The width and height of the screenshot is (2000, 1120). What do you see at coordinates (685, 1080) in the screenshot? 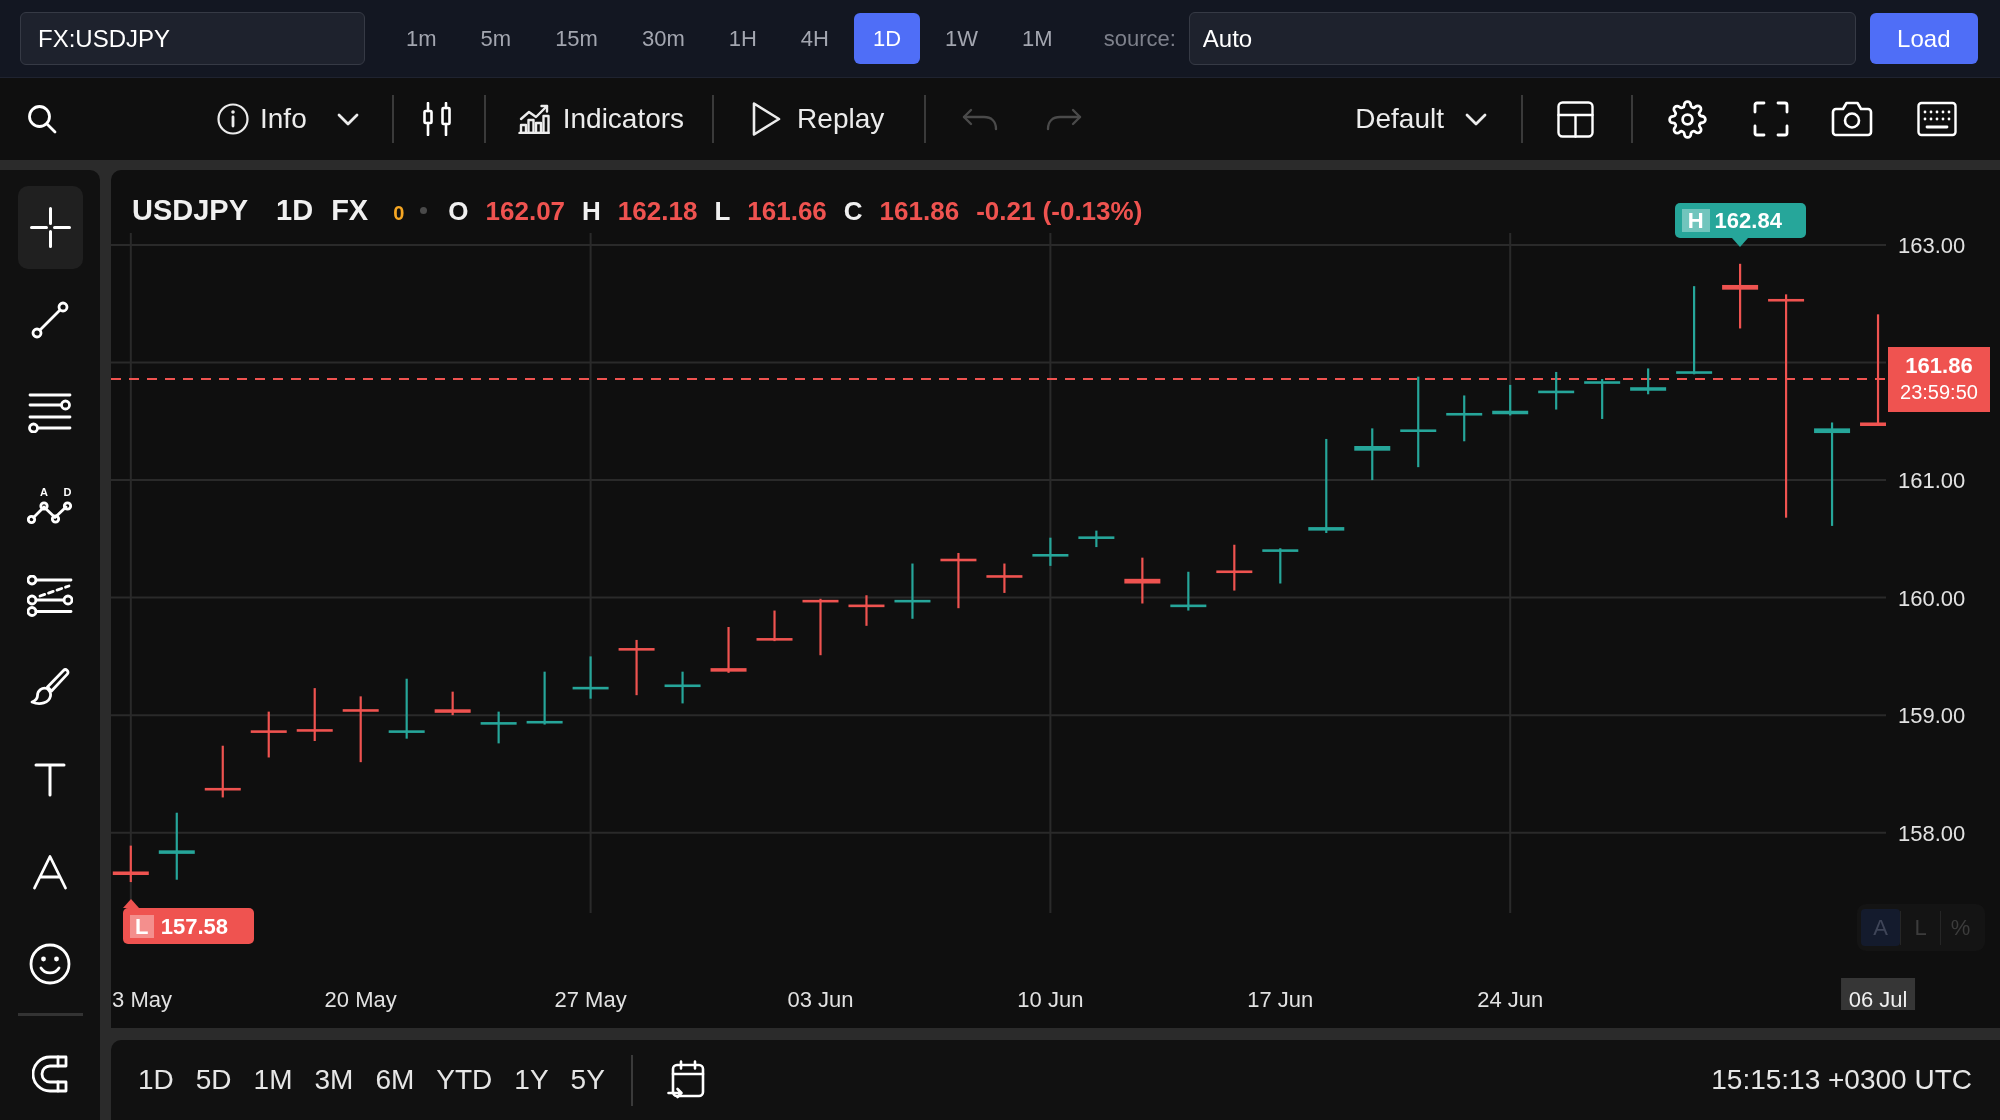
I see `calendar-icon` at bounding box center [685, 1080].